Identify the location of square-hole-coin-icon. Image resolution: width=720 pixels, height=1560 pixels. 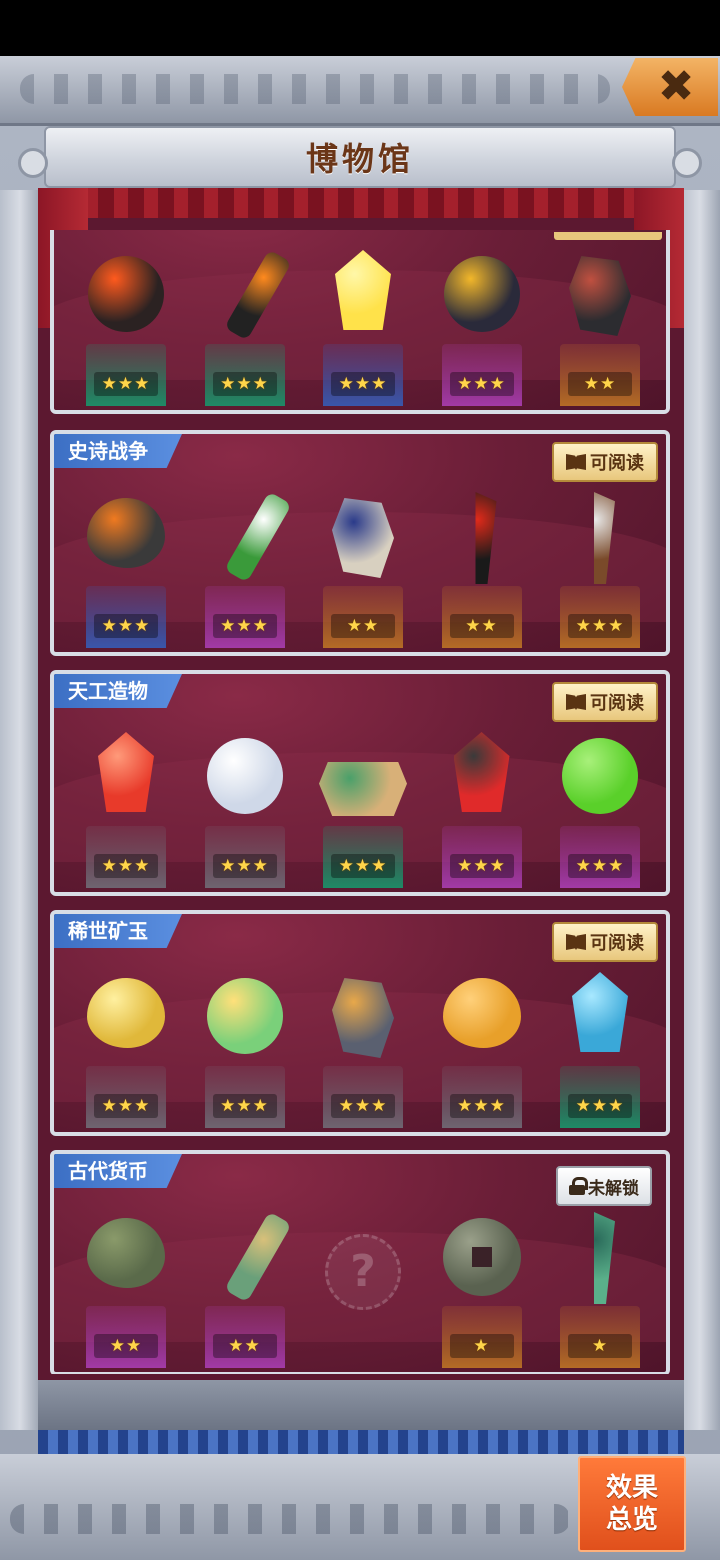
(481, 1257).